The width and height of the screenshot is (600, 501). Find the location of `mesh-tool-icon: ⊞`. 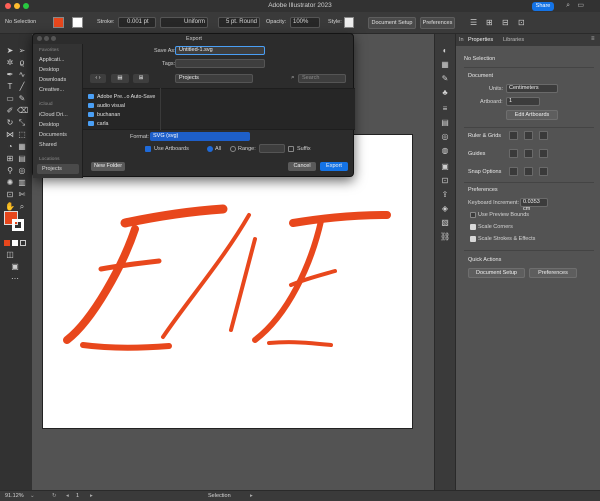

mesh-tool-icon: ⊞ is located at coordinates (10, 158).